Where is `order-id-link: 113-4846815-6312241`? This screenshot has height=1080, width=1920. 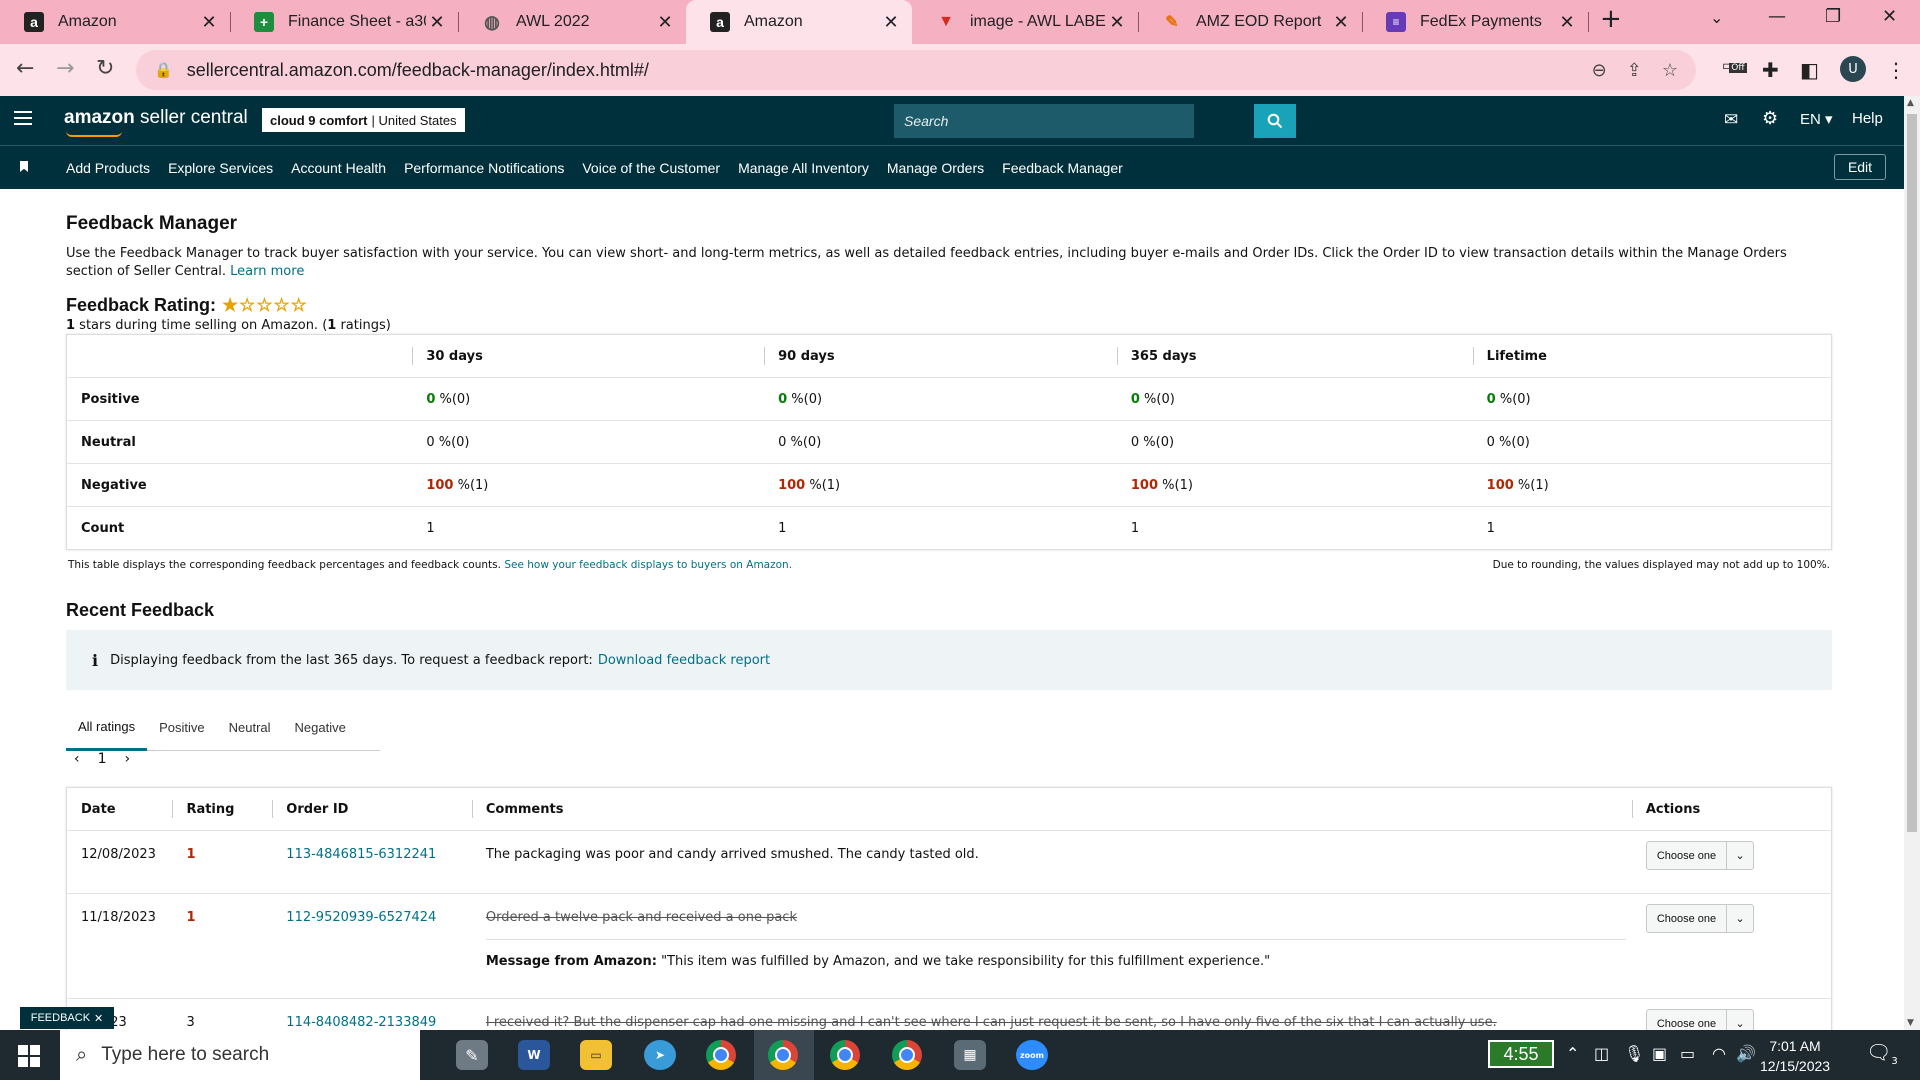
order-id-link: 113-4846815-6312241 is located at coordinates (372, 862).